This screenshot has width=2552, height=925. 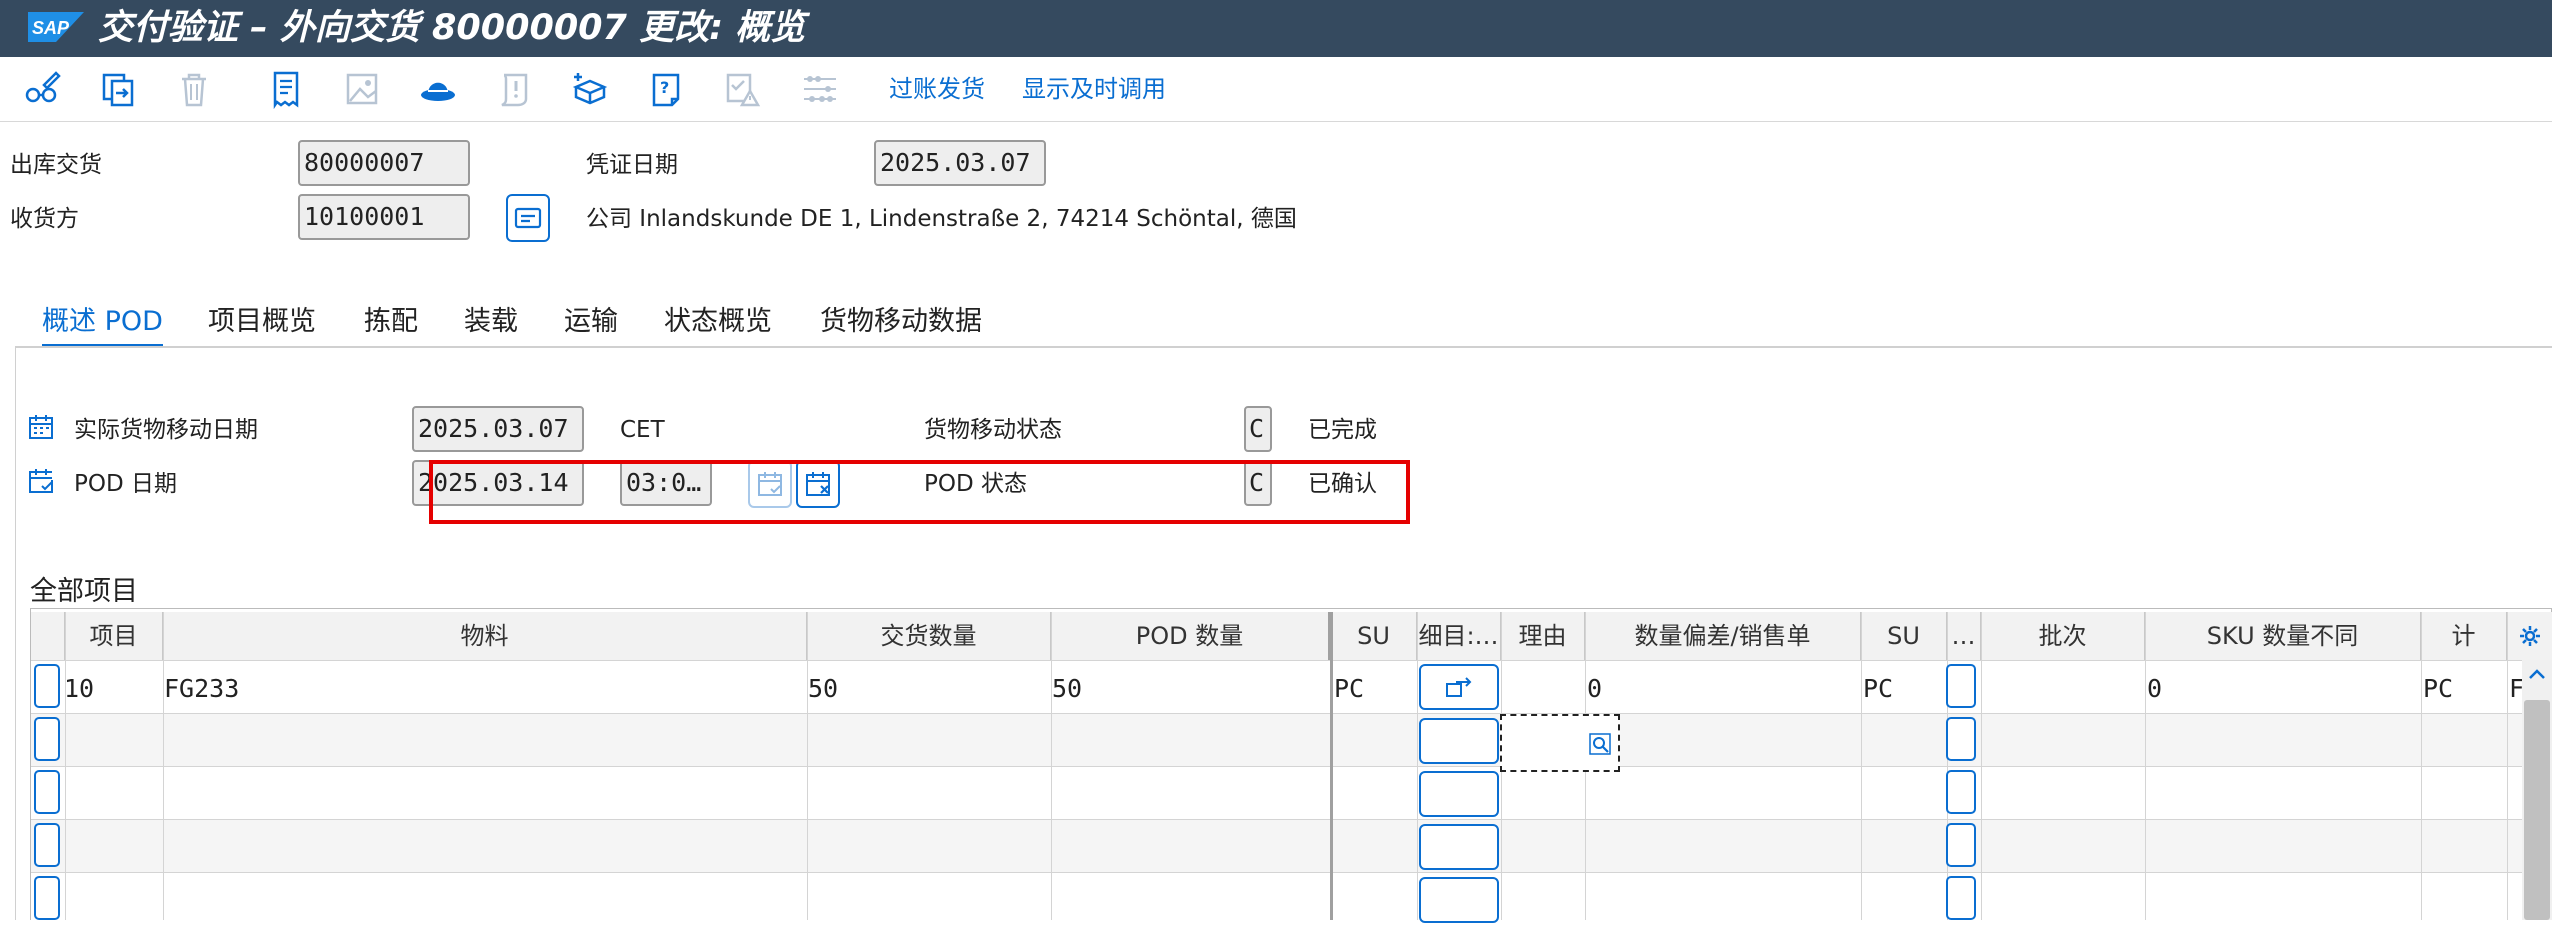 I want to click on checklist-warning-icon, so click(x=742, y=89).